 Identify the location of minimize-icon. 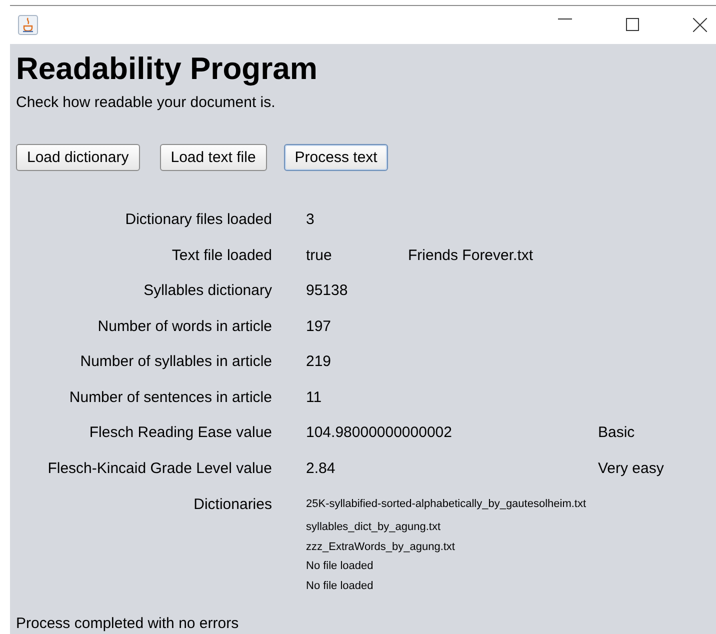
(565, 19).